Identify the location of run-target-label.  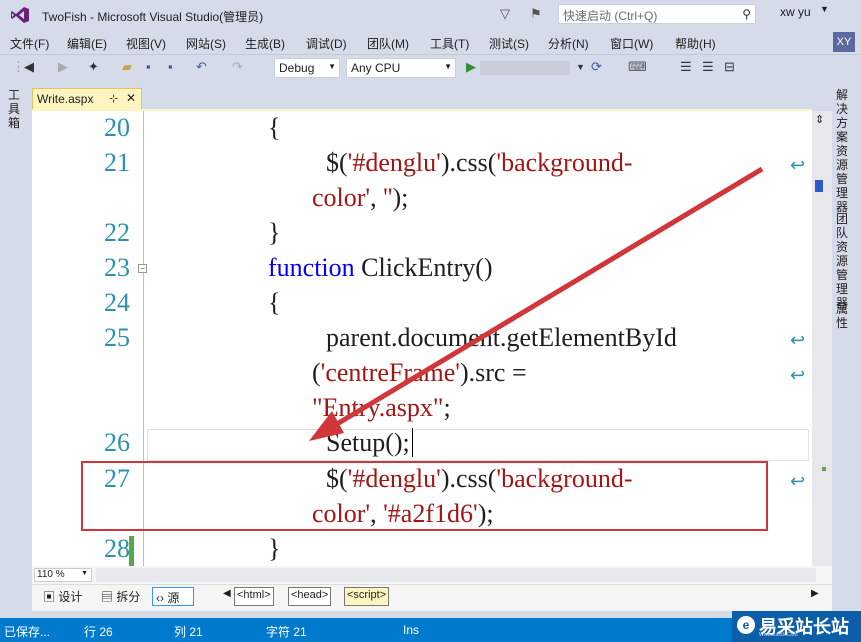
(525, 68).